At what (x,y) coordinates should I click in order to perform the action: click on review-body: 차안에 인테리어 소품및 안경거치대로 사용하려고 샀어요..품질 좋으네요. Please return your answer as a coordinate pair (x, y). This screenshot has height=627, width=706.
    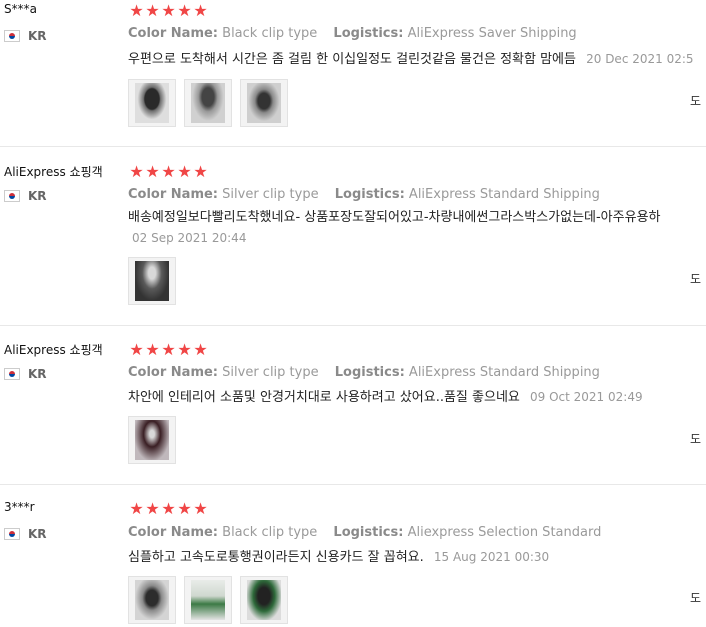
    Looking at the image, I should click on (324, 397).